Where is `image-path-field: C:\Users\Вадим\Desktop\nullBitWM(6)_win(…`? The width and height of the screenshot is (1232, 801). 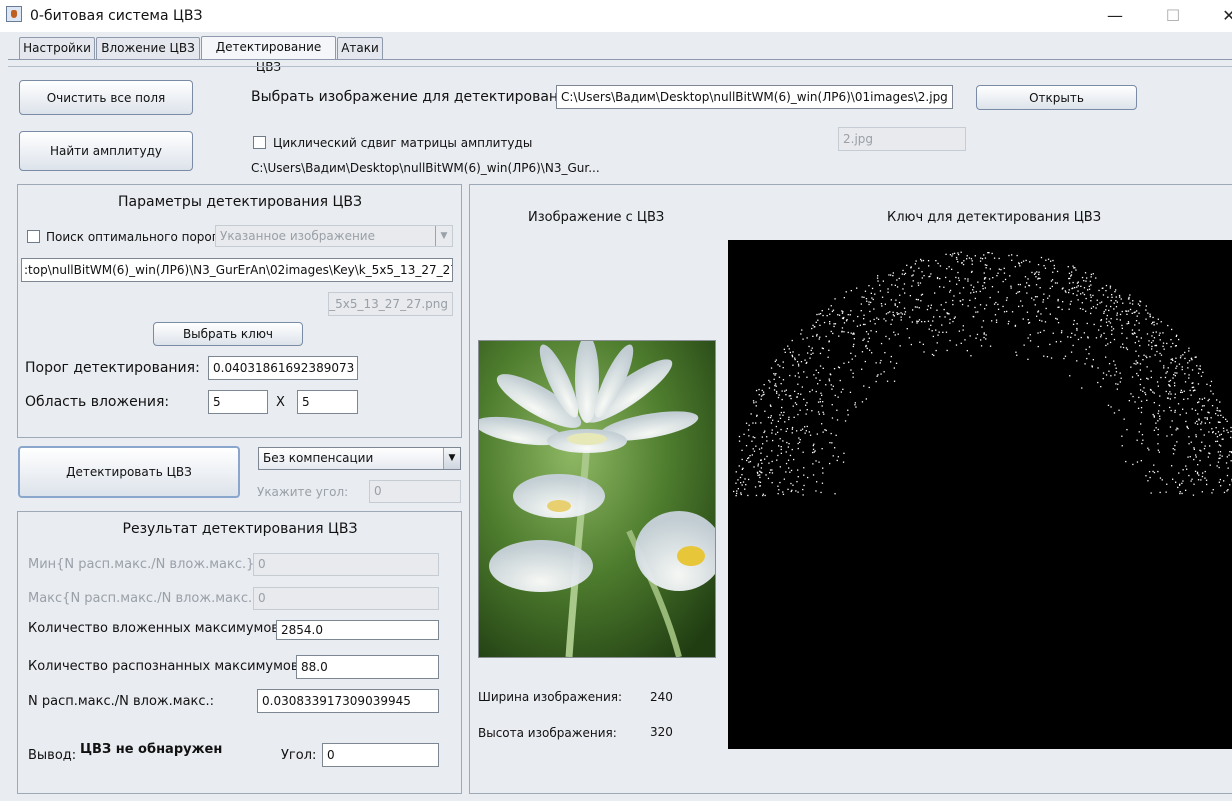
image-path-field: C:\Users\Вадим\Desktop\nullBitWM(6)_win(… is located at coordinates (754, 97).